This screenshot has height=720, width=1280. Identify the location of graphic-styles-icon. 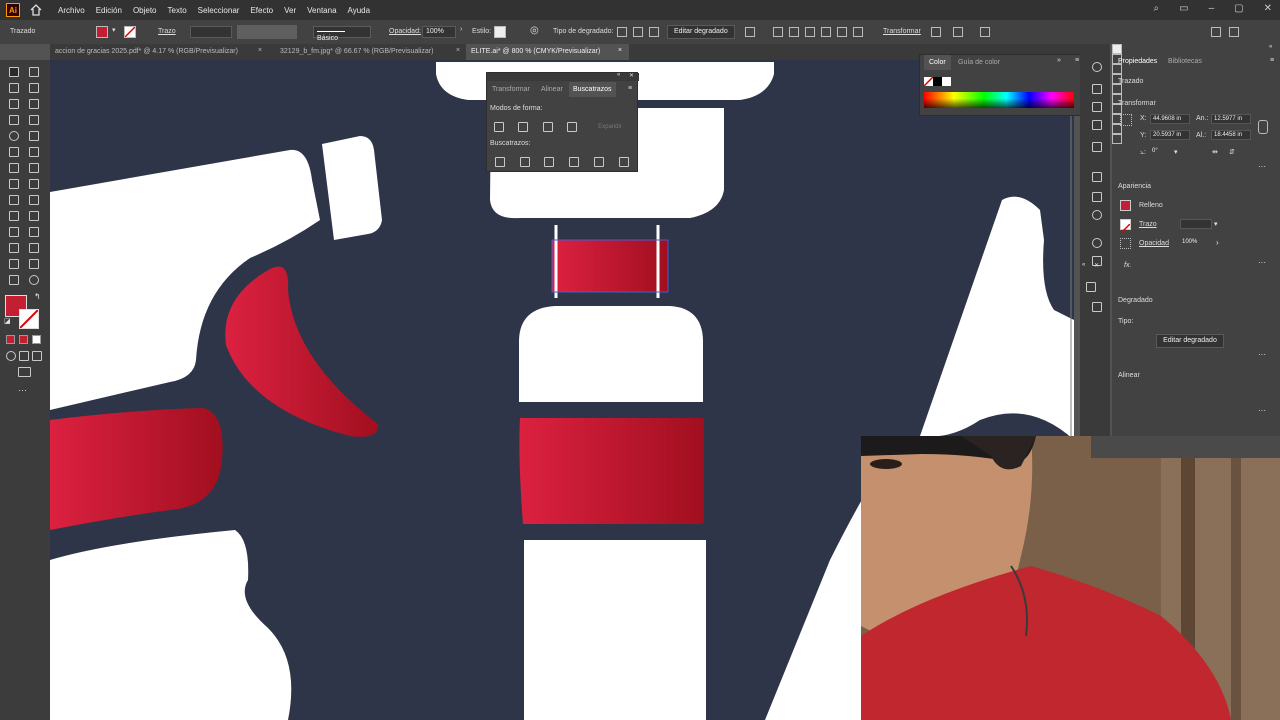
(1097, 243).